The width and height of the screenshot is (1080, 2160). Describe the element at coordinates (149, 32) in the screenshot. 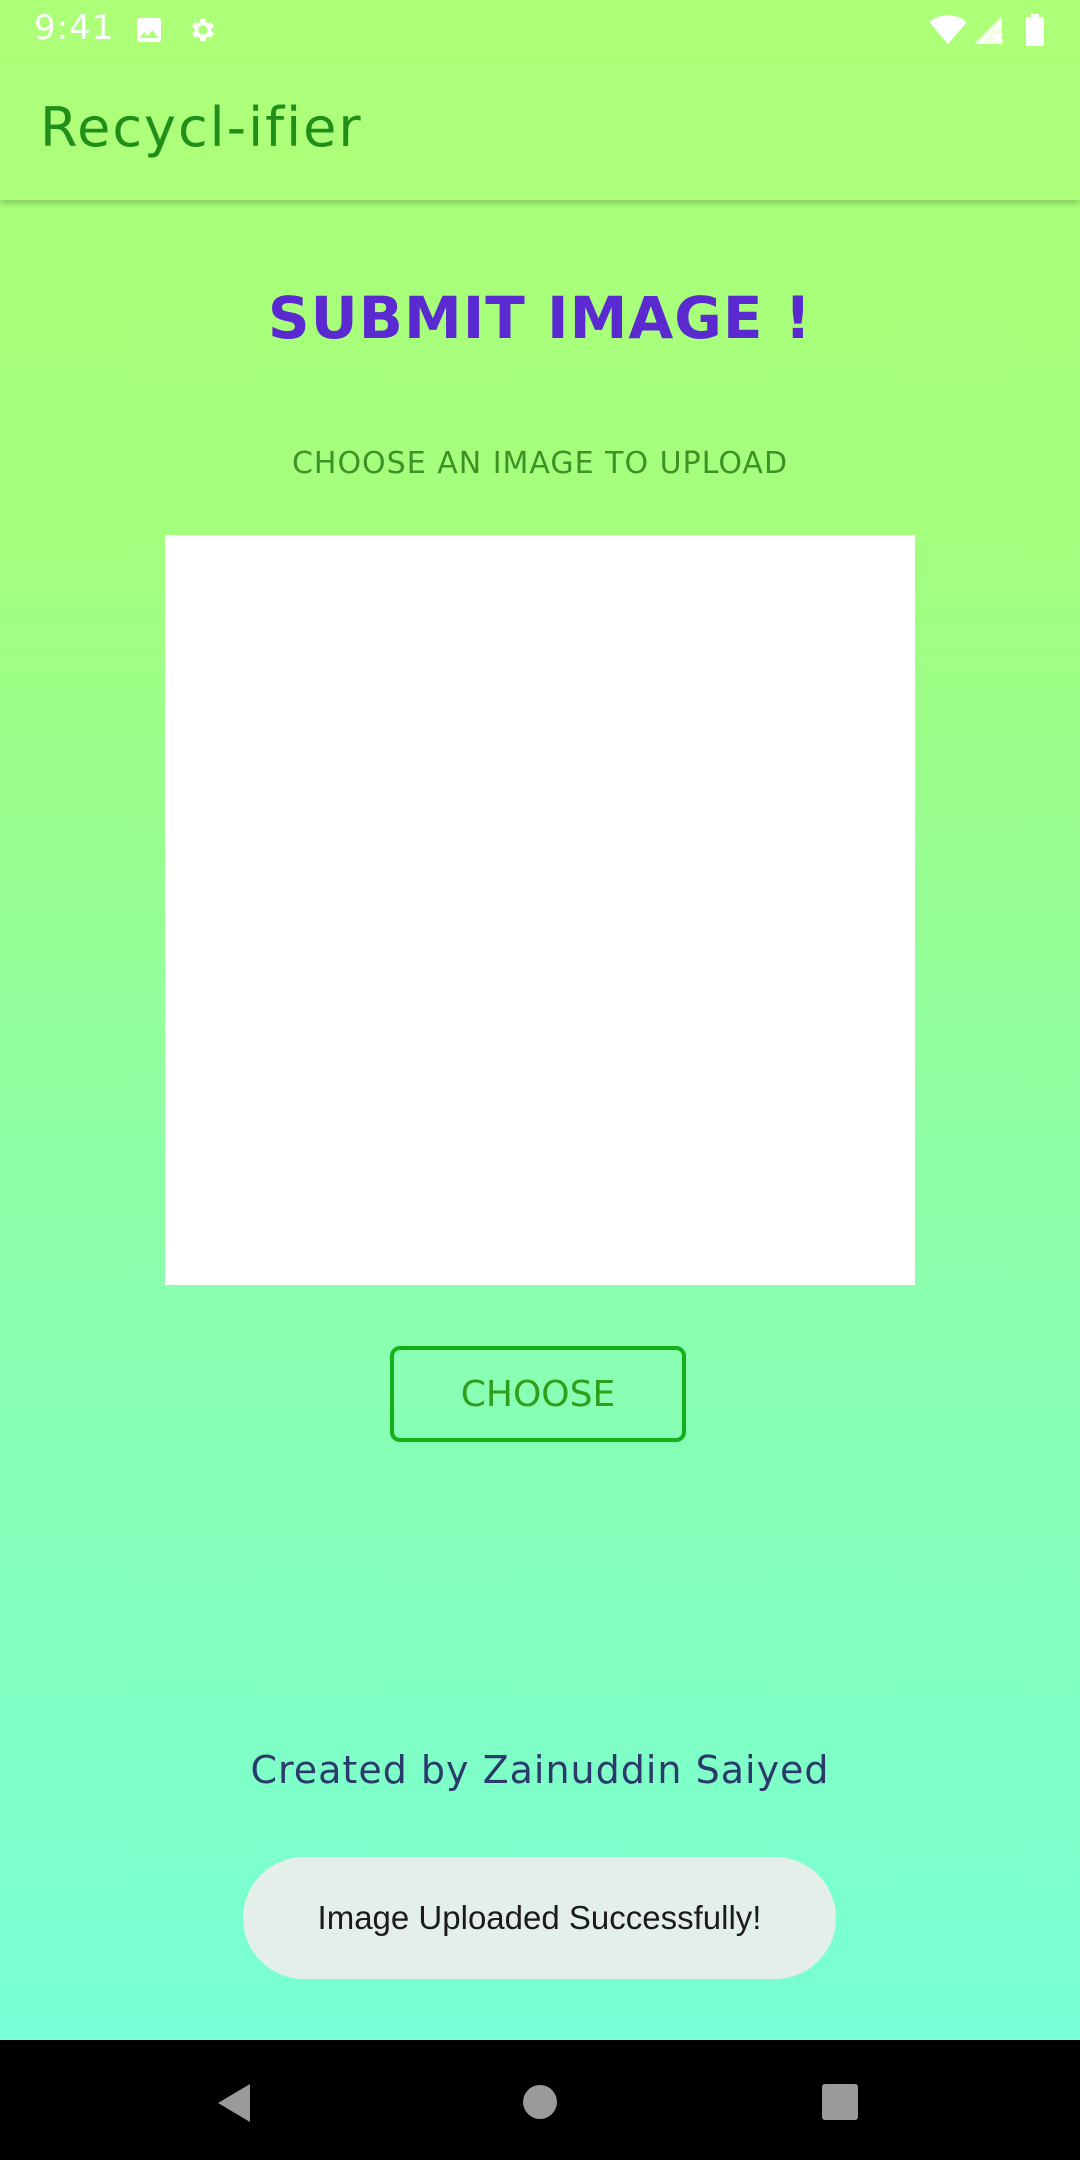

I see `image-icon` at that location.